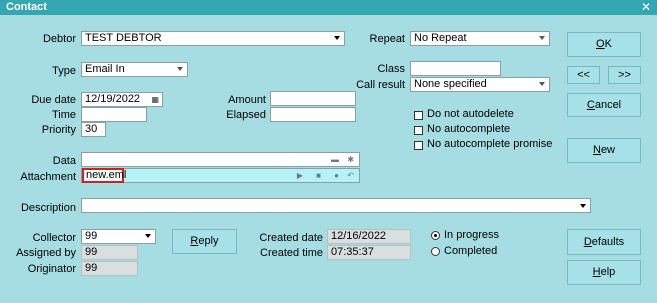 The height and width of the screenshot is (303, 657). What do you see at coordinates (328, 7) in the screenshot?
I see `title-bar: Contact ✕` at bounding box center [328, 7].